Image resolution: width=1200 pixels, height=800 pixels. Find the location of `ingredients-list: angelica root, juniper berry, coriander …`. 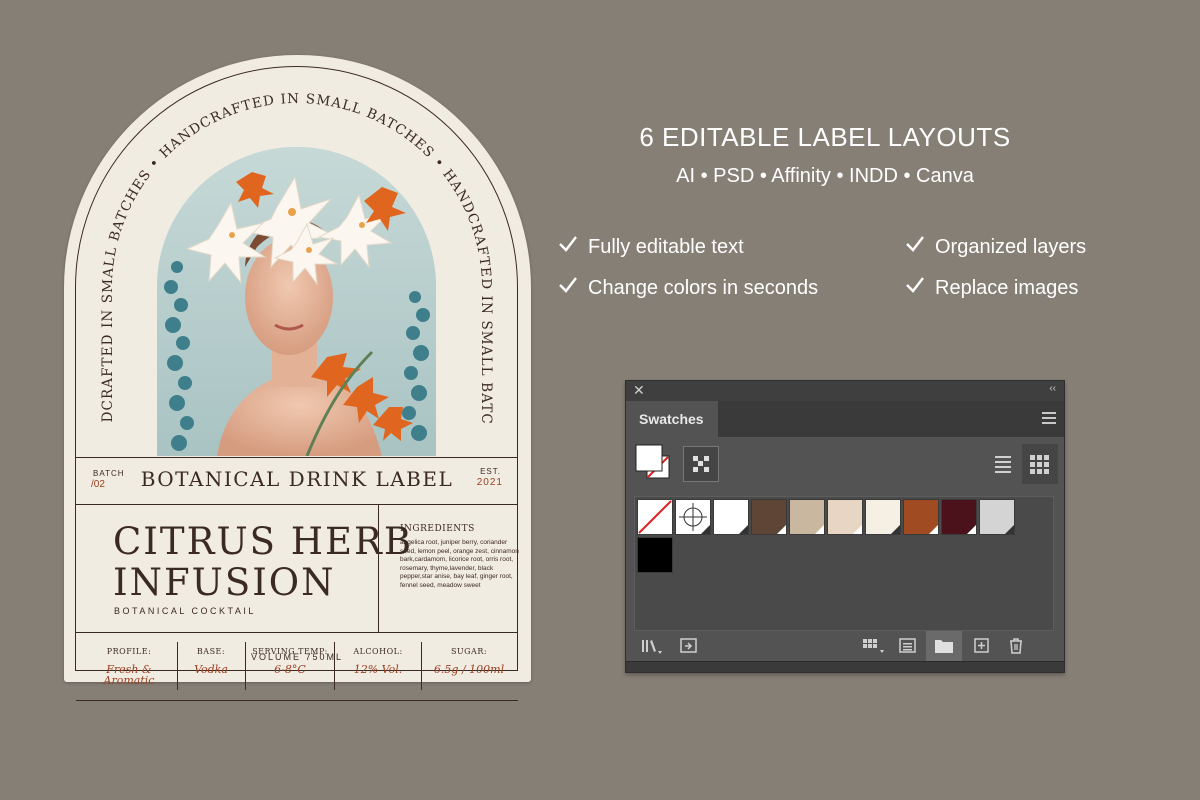

ingredients-list: angelica root, juniper berry, coriander … is located at coordinates (459, 564).